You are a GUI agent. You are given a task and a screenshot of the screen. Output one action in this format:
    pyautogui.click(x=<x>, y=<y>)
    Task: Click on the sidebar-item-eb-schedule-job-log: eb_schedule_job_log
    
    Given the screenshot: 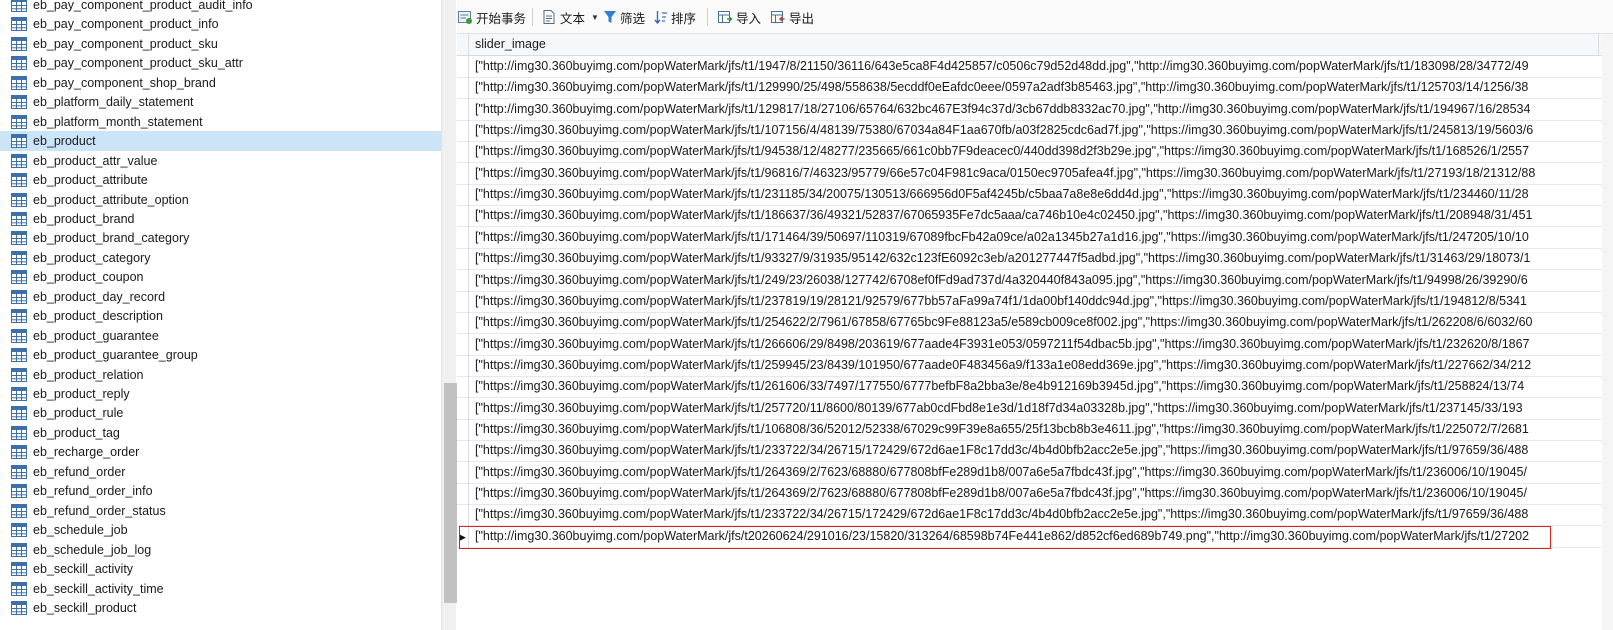 What is the action you would take?
    pyautogui.click(x=220, y=550)
    